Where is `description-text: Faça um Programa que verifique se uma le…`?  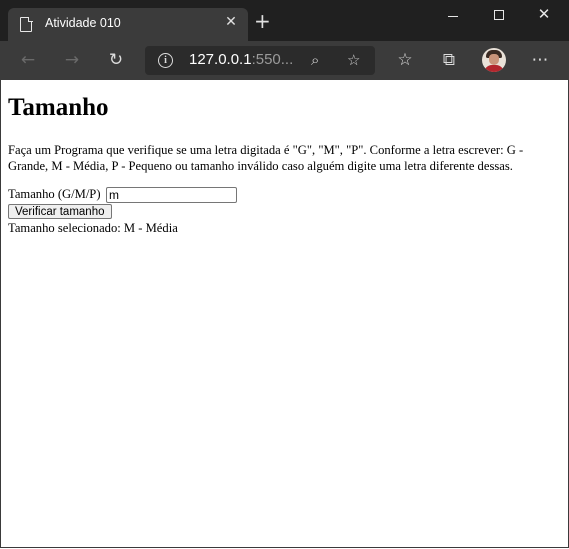
description-text: Faça um Programa que verifique se uma le… is located at coordinates (266, 158).